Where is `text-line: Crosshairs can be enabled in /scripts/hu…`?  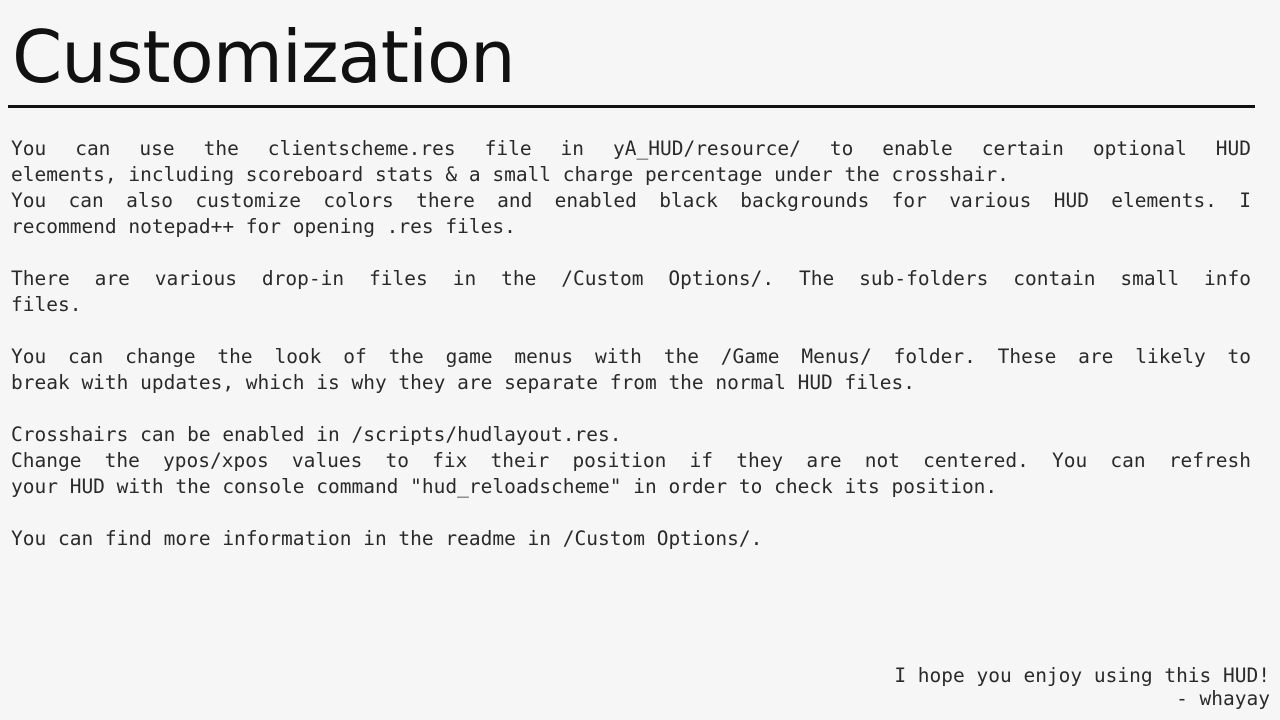
text-line: Crosshairs can be enabled in /scripts/hu… is located at coordinates (316, 434).